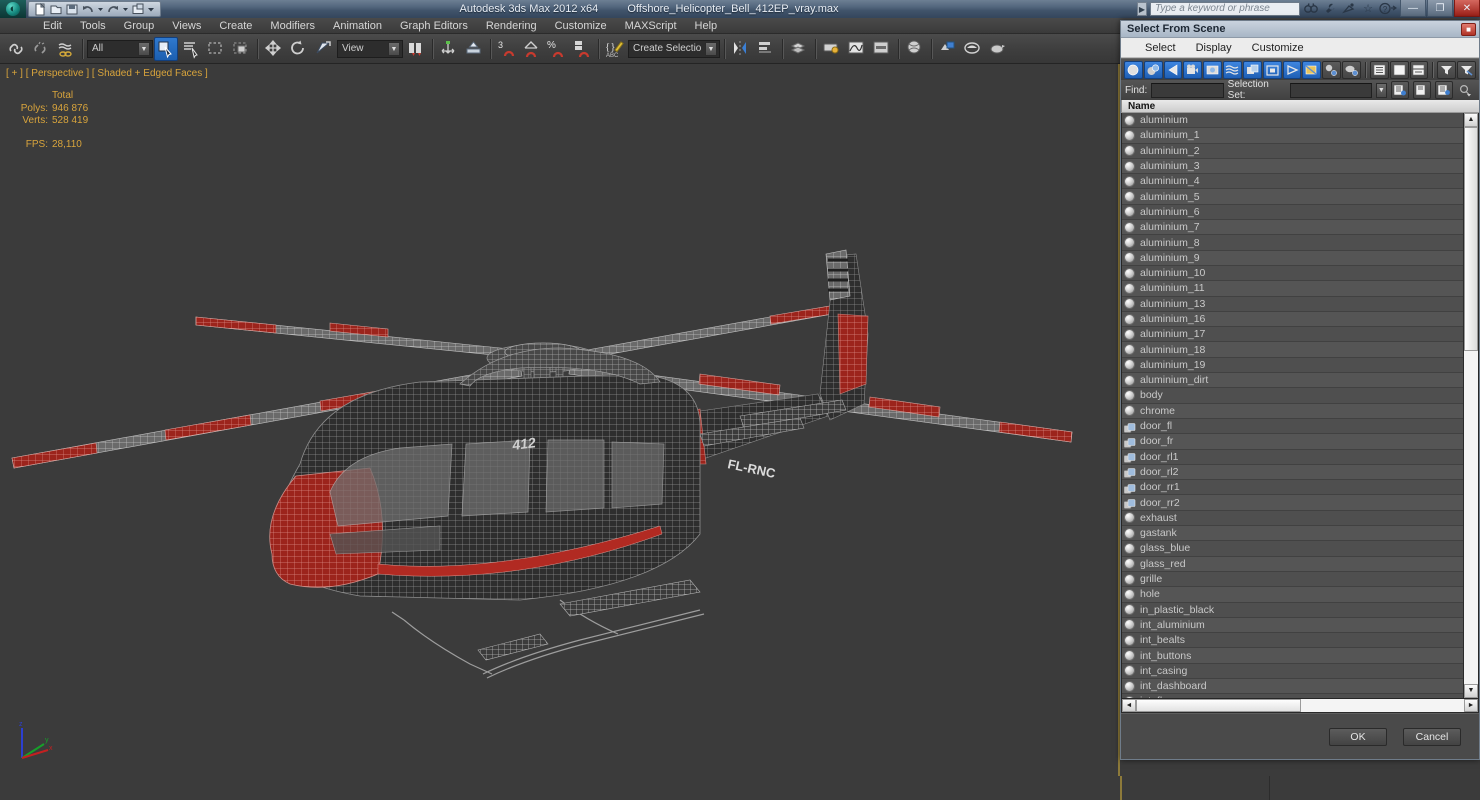 The height and width of the screenshot is (800, 1480). What do you see at coordinates (1466, 90) in the screenshot?
I see `more-options-icon` at bounding box center [1466, 90].